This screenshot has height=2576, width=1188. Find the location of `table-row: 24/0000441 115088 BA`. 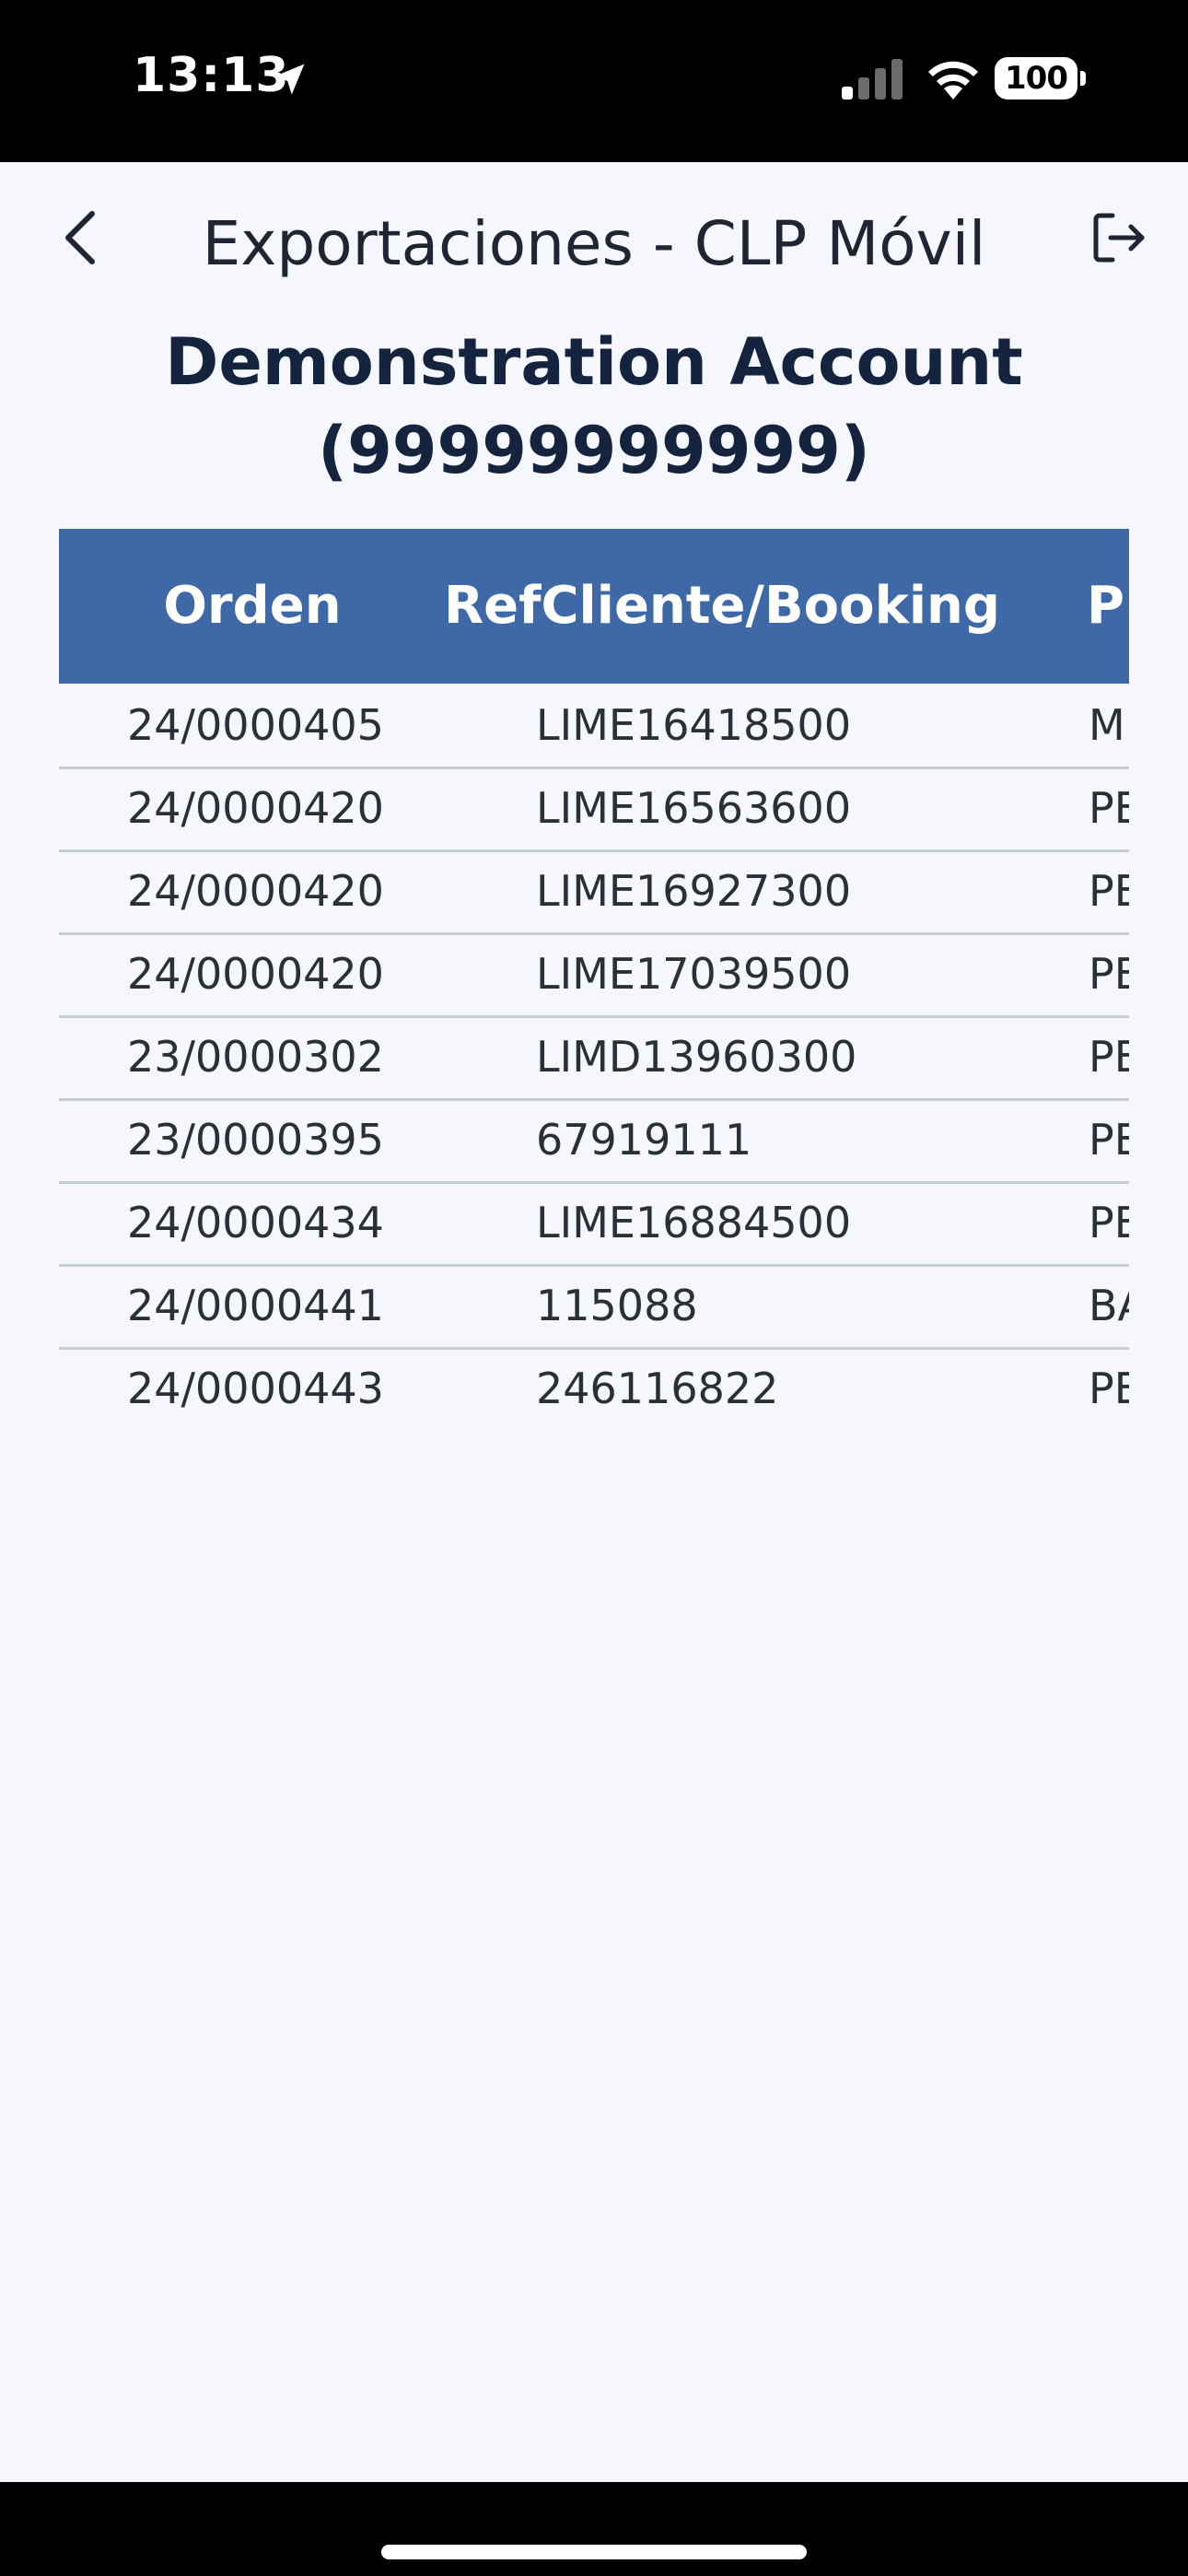

table-row: 24/0000441 115088 BA is located at coordinates (594, 1307).